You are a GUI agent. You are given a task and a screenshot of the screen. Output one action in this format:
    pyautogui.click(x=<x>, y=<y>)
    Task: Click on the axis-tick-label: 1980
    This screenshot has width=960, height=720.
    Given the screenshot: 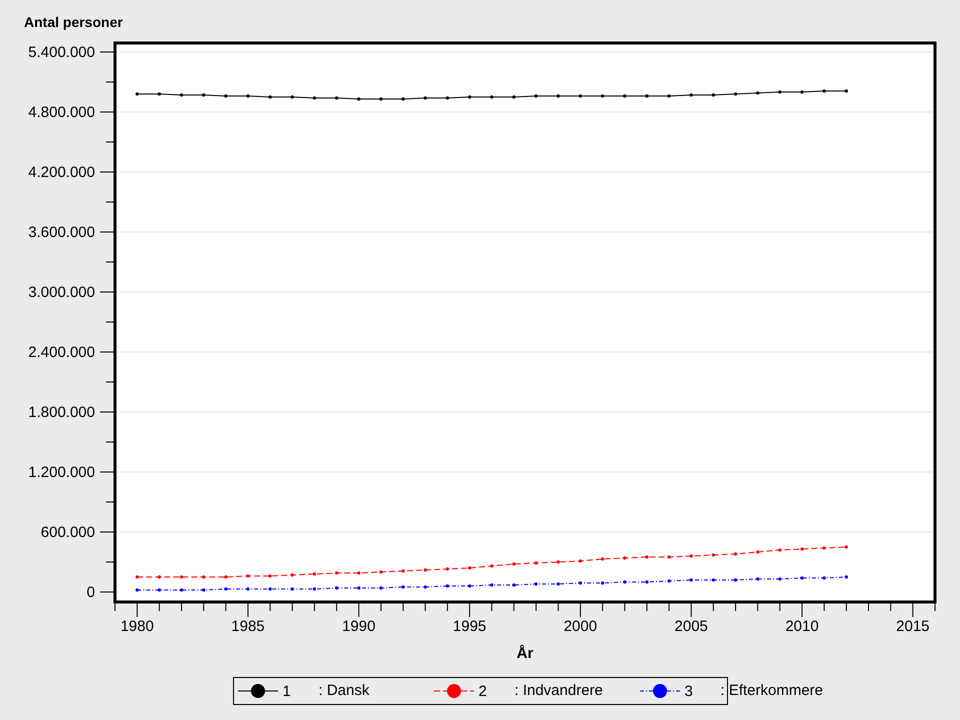 What is the action you would take?
    pyautogui.click(x=137, y=626)
    